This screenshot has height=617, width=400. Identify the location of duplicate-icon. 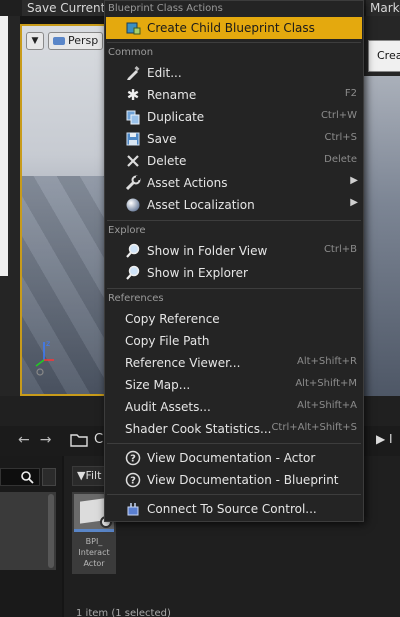
(133, 117).